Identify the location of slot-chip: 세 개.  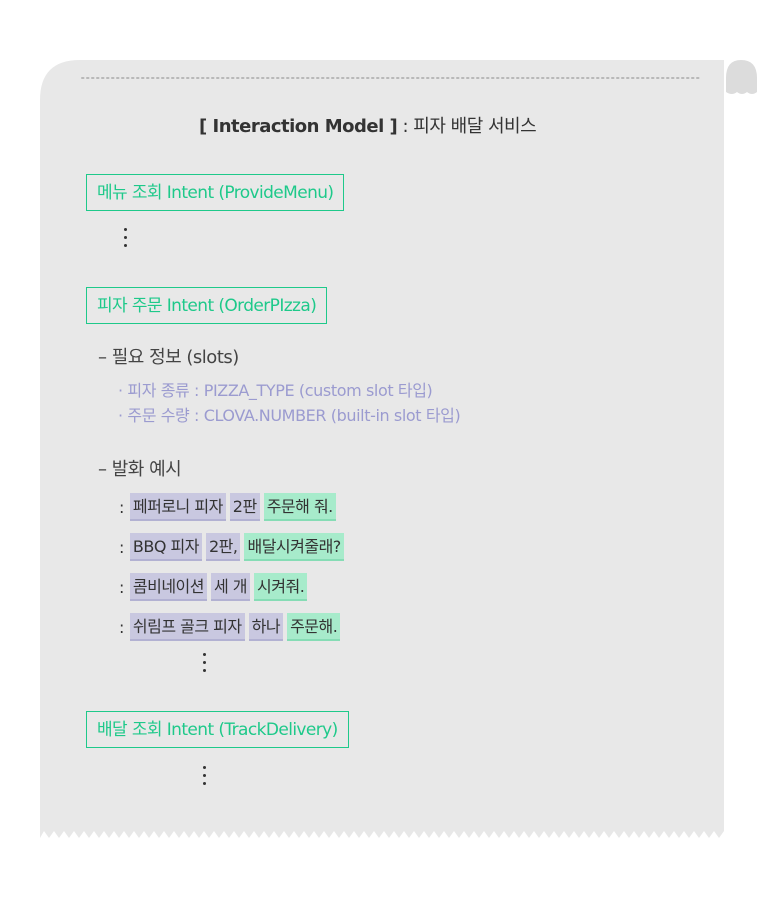
(231, 587).